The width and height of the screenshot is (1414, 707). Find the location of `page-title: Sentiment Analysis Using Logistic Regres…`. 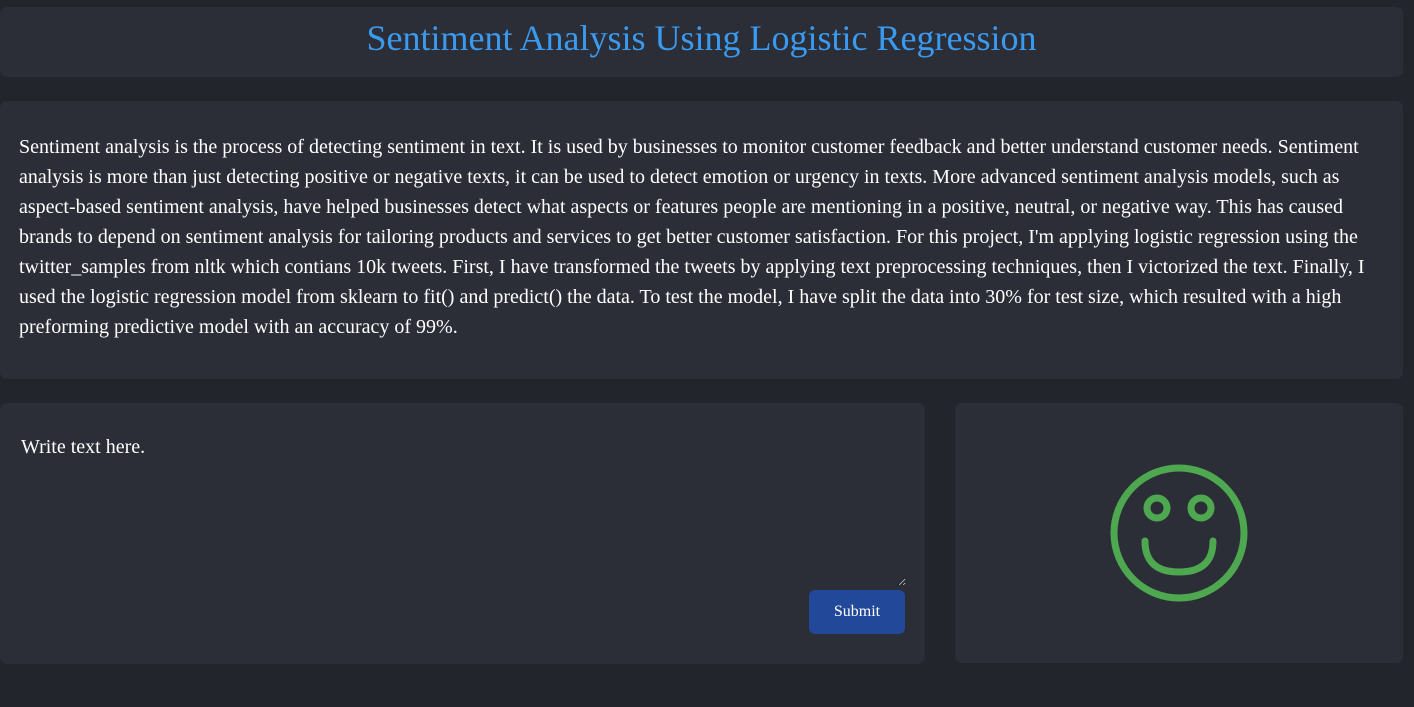

page-title: Sentiment Analysis Using Logistic Regres… is located at coordinates (701, 38).